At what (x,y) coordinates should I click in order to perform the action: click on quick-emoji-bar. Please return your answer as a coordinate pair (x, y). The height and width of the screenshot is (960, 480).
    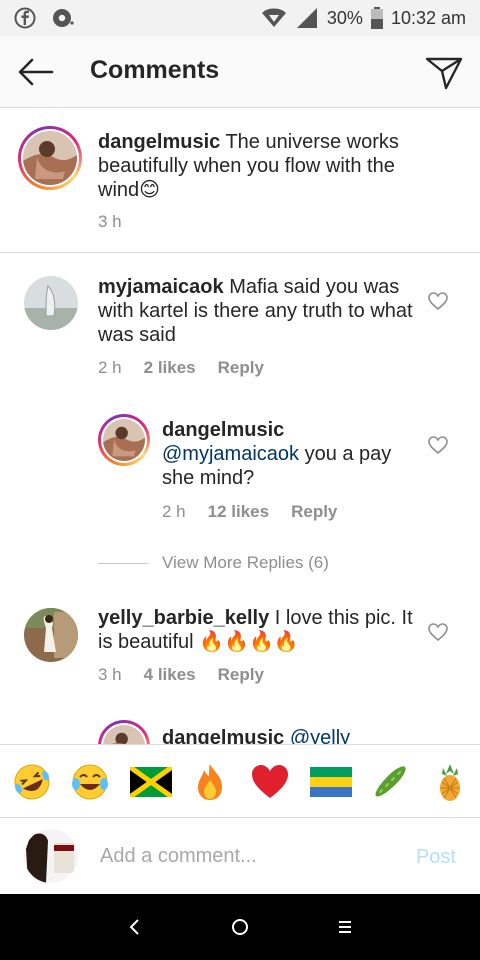
    Looking at the image, I should click on (240, 781).